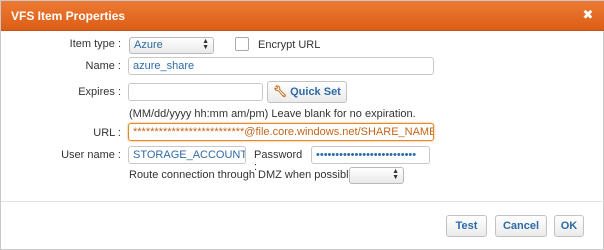 This screenshot has width=604, height=250. I want to click on close-icon: ✖, so click(588, 15).